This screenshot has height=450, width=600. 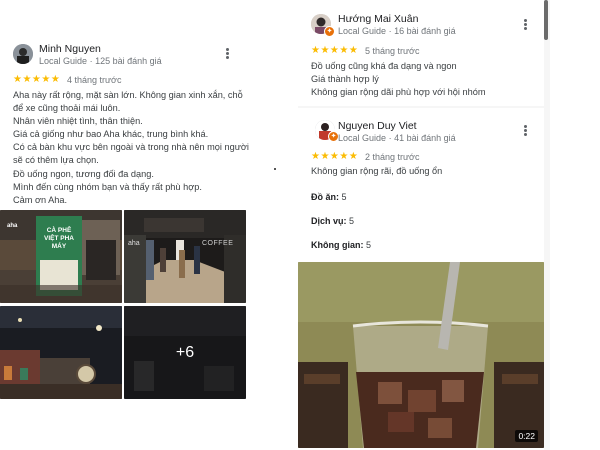 What do you see at coordinates (128, 61) in the screenshot?
I see `review-count: 125 bài đánh giá` at bounding box center [128, 61].